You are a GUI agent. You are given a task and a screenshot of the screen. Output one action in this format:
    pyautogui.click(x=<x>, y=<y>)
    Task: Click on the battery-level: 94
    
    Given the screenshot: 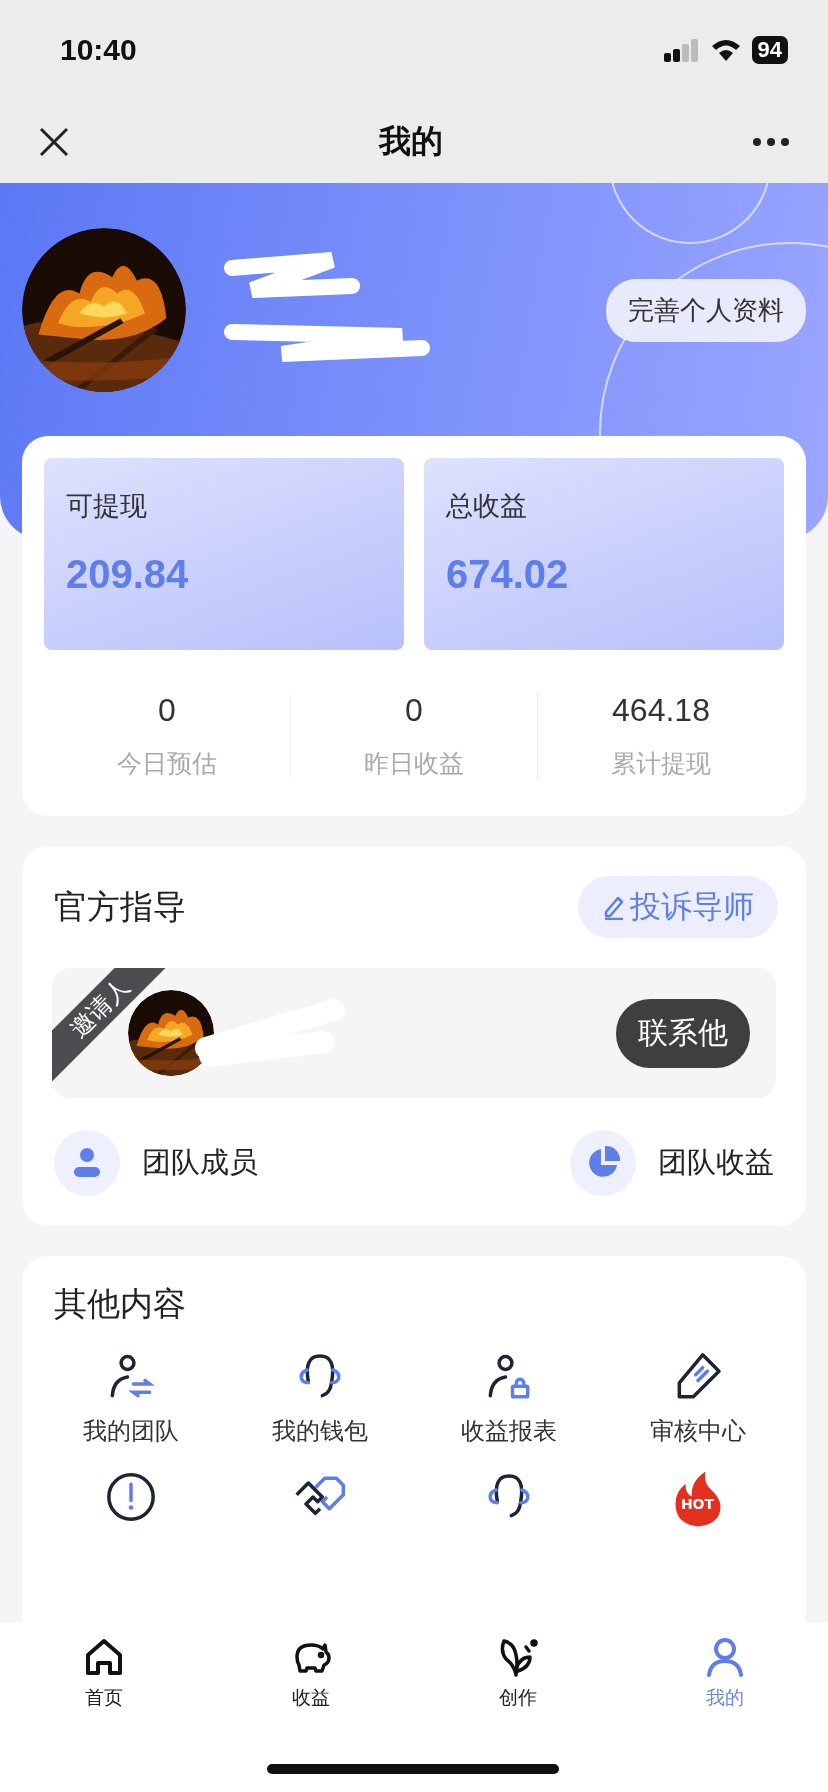 What is the action you would take?
    pyautogui.click(x=769, y=50)
    